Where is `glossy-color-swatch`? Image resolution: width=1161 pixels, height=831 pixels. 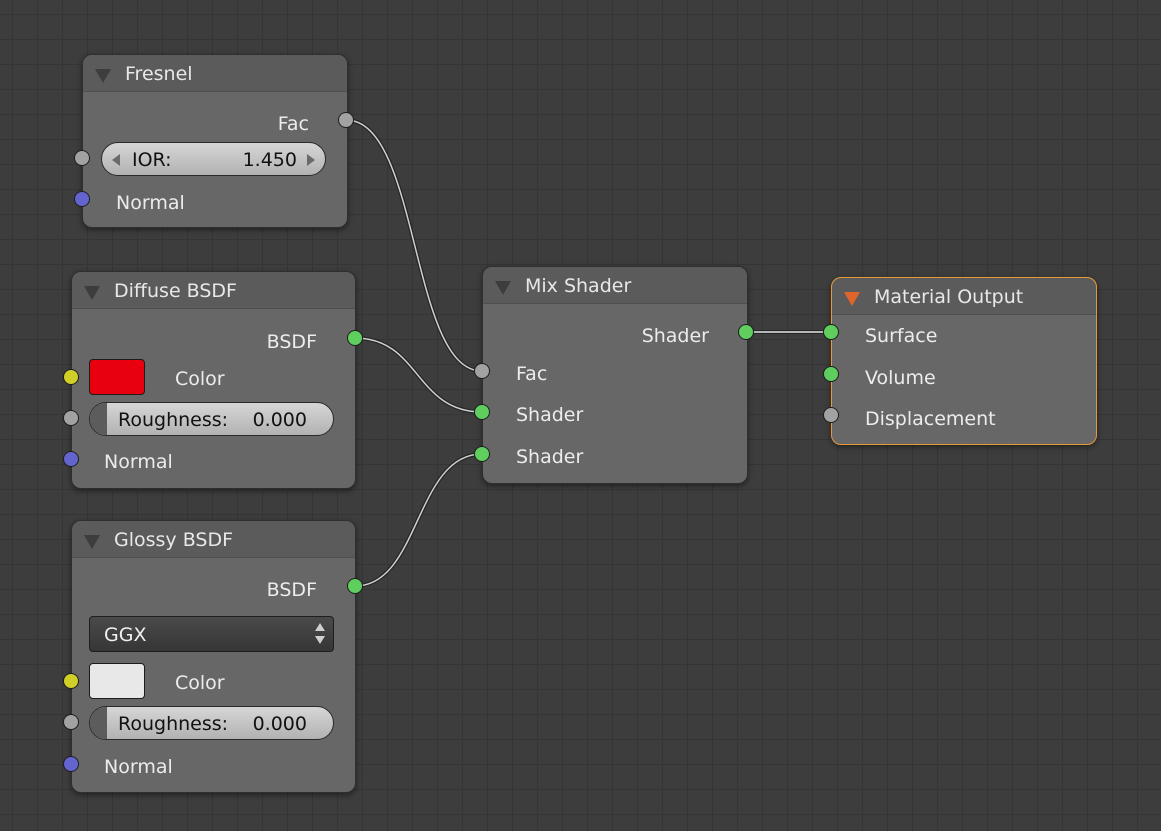 glossy-color-swatch is located at coordinates (117, 681).